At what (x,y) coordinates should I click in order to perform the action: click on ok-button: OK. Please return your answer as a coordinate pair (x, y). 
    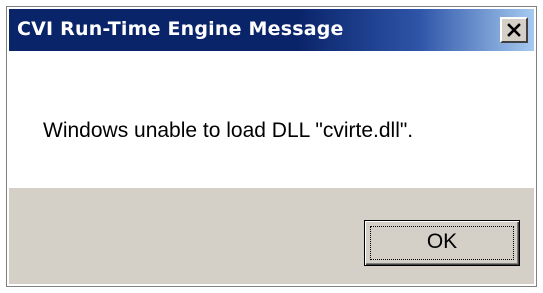
    Looking at the image, I should click on (442, 243).